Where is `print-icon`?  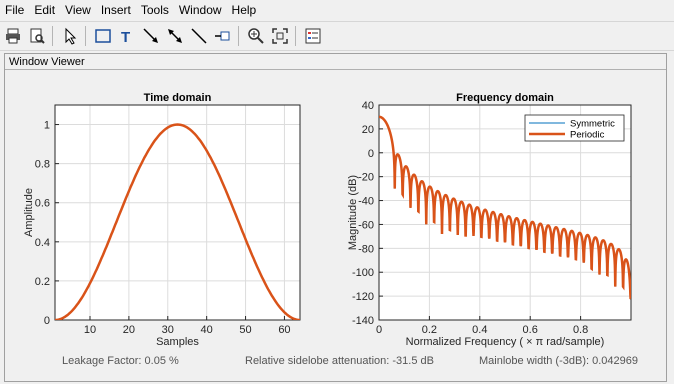 print-icon is located at coordinates (13, 36).